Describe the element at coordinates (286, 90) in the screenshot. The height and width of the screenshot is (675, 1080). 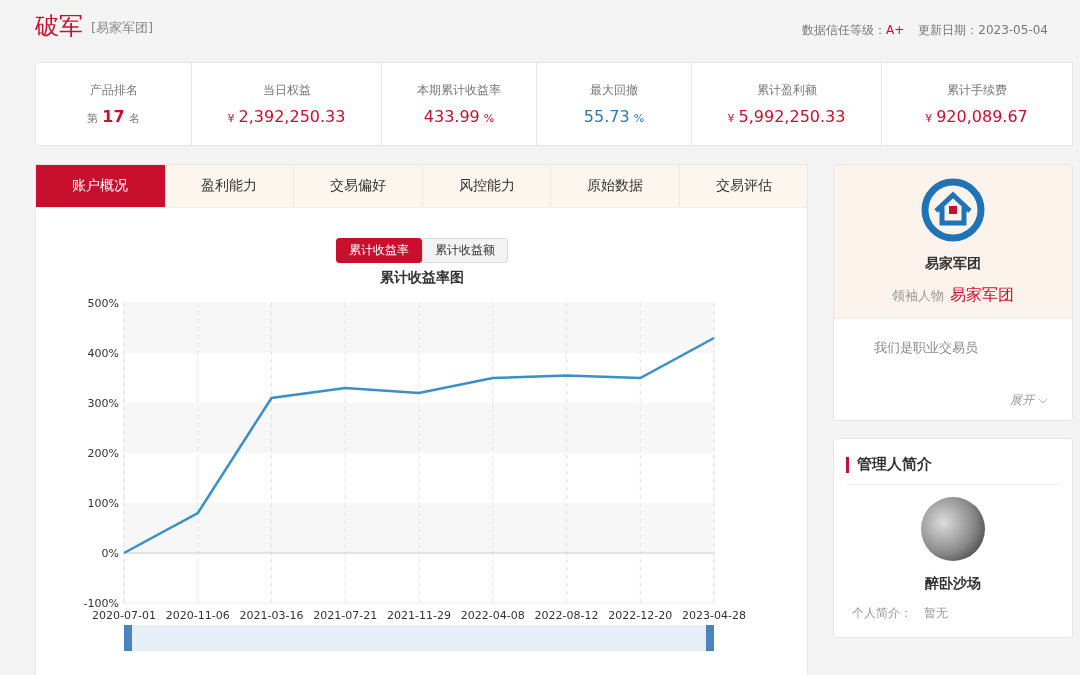
I see `stat-label: 当日权益` at that location.